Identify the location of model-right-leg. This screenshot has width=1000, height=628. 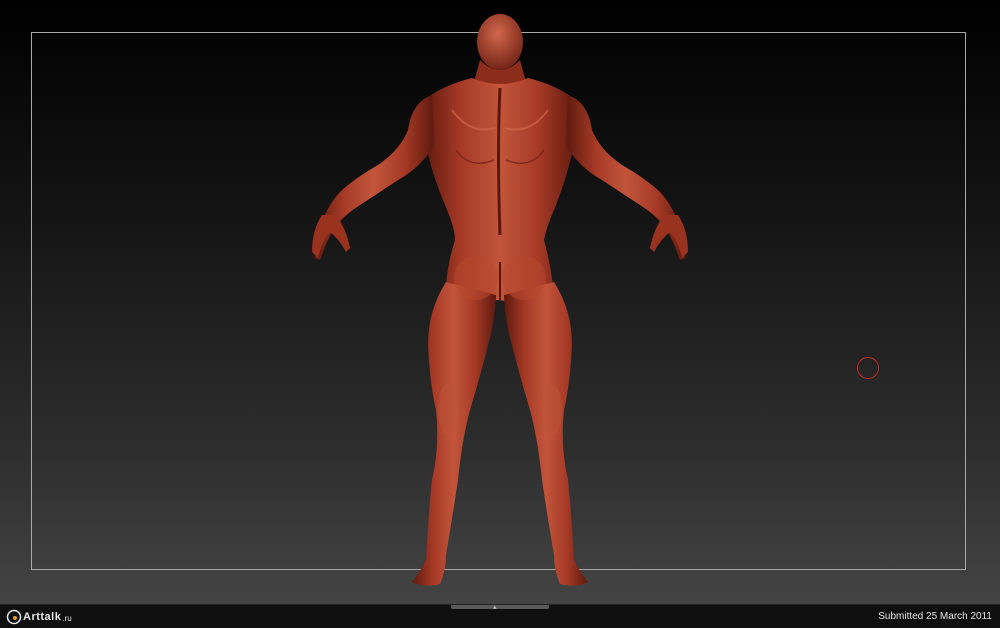
(546, 434).